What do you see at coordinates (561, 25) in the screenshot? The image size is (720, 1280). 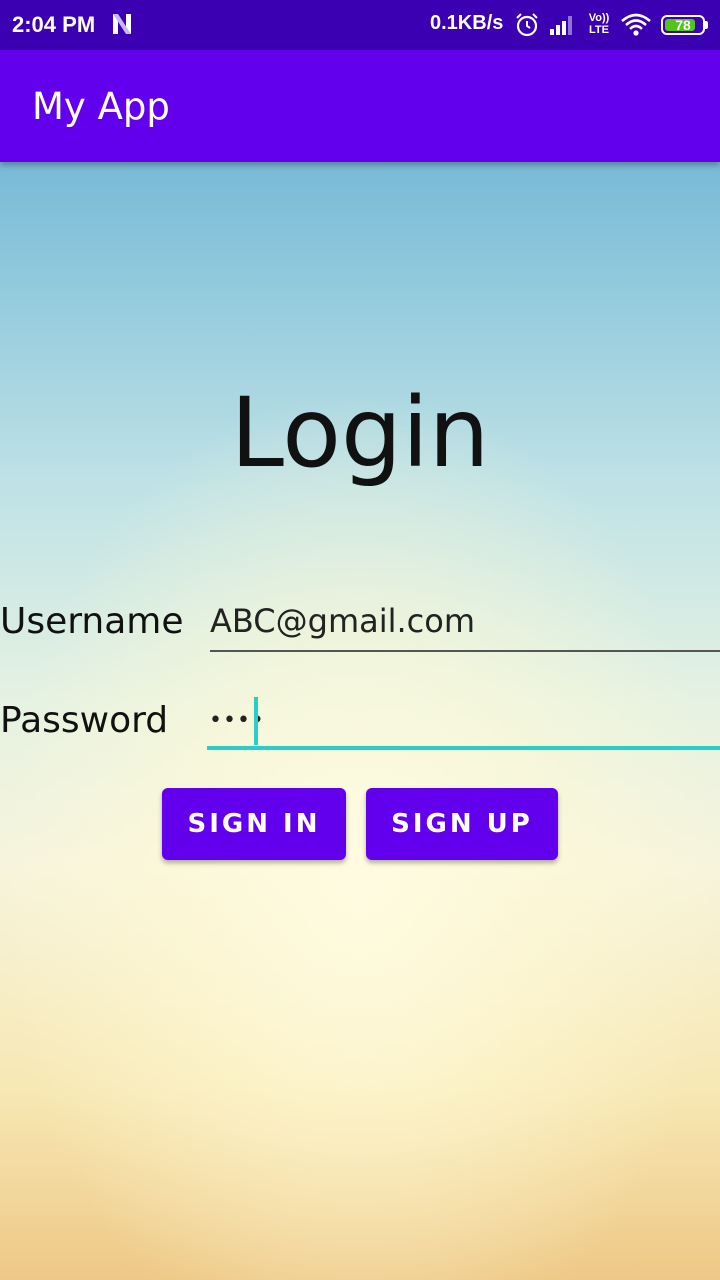 I see `signal-icon` at bounding box center [561, 25].